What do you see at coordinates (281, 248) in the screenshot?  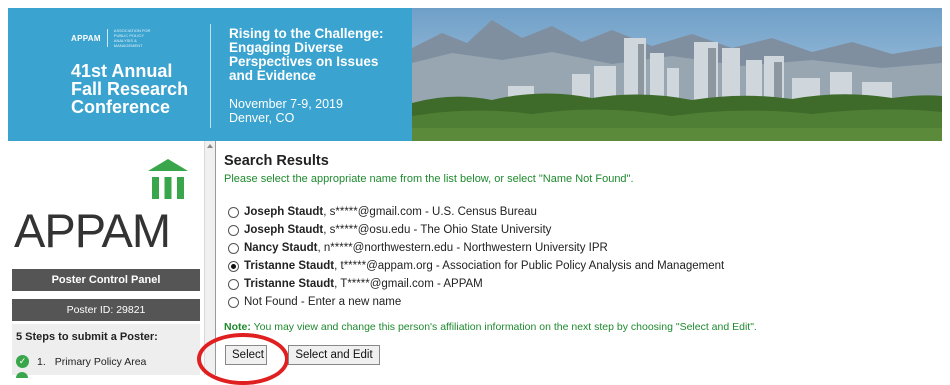 I see `option-name: Nancy Staudt` at bounding box center [281, 248].